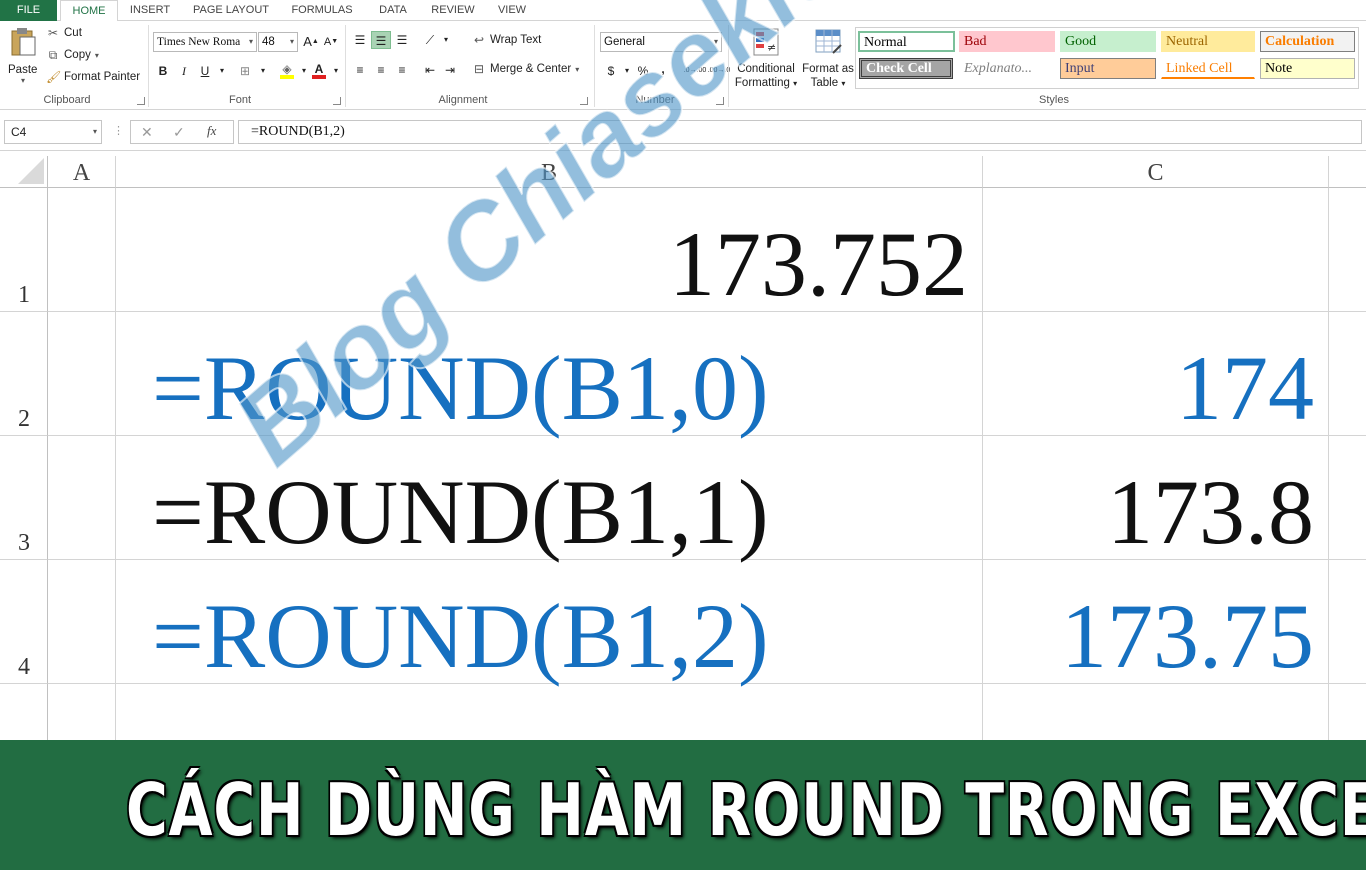 This screenshot has width=1366, height=870. What do you see at coordinates (381, 70) in the screenshot?
I see `align-center-icon: ≡` at bounding box center [381, 70].